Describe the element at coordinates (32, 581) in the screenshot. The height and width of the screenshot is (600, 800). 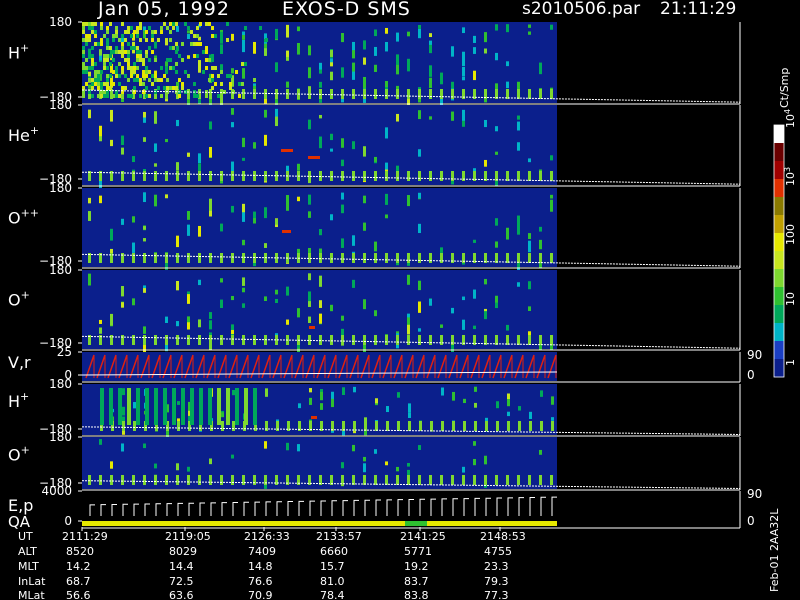
I see `footer-row-label: InLat` at that location.